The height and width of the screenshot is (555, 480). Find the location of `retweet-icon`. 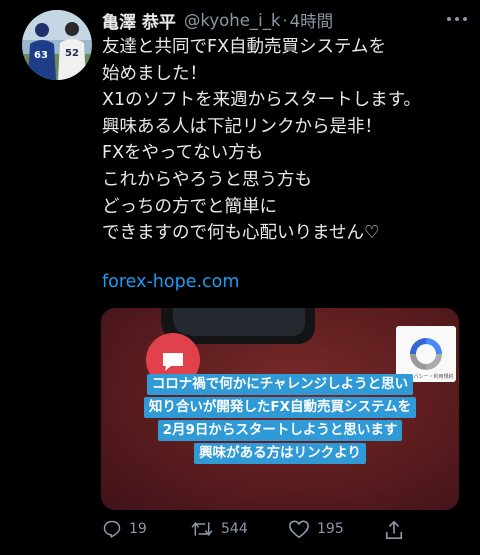

retweet-icon is located at coordinates (202, 529).